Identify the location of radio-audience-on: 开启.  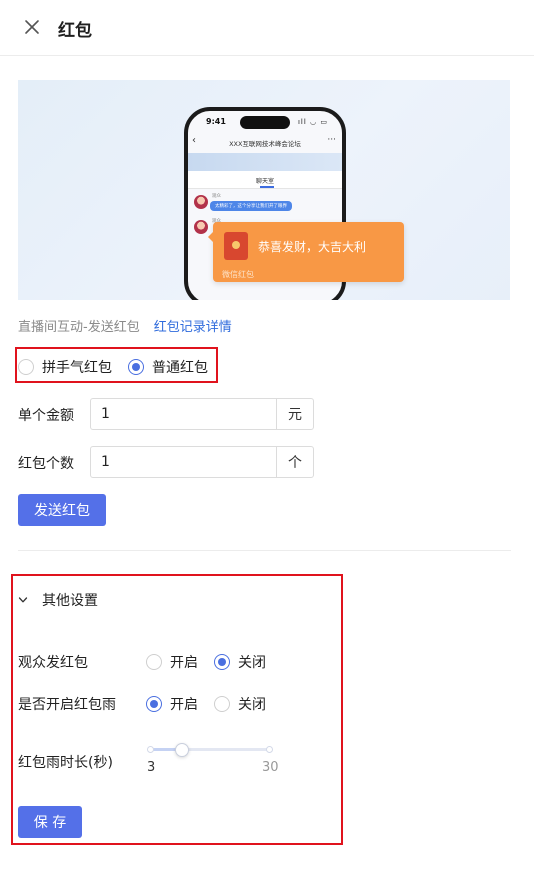
(172, 662).